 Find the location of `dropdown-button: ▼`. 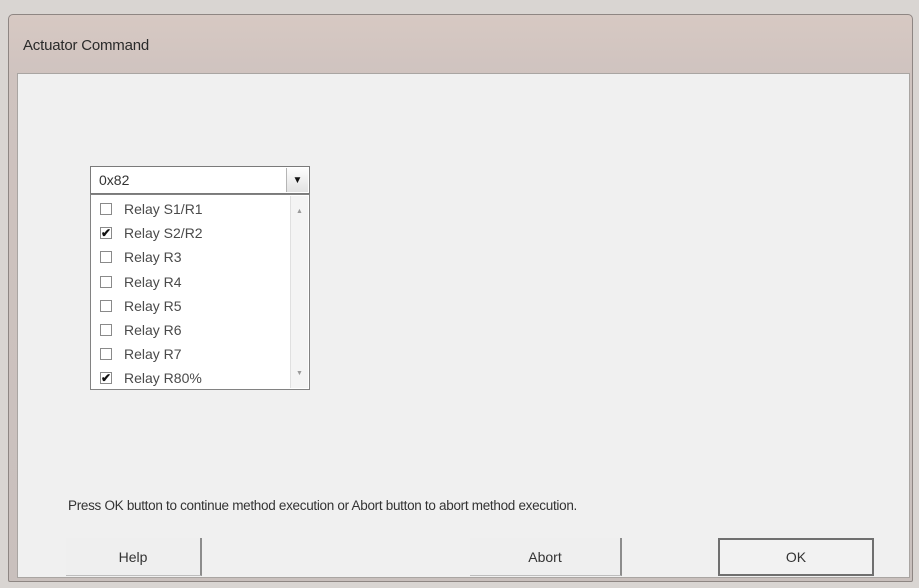

dropdown-button: ▼ is located at coordinates (297, 180).